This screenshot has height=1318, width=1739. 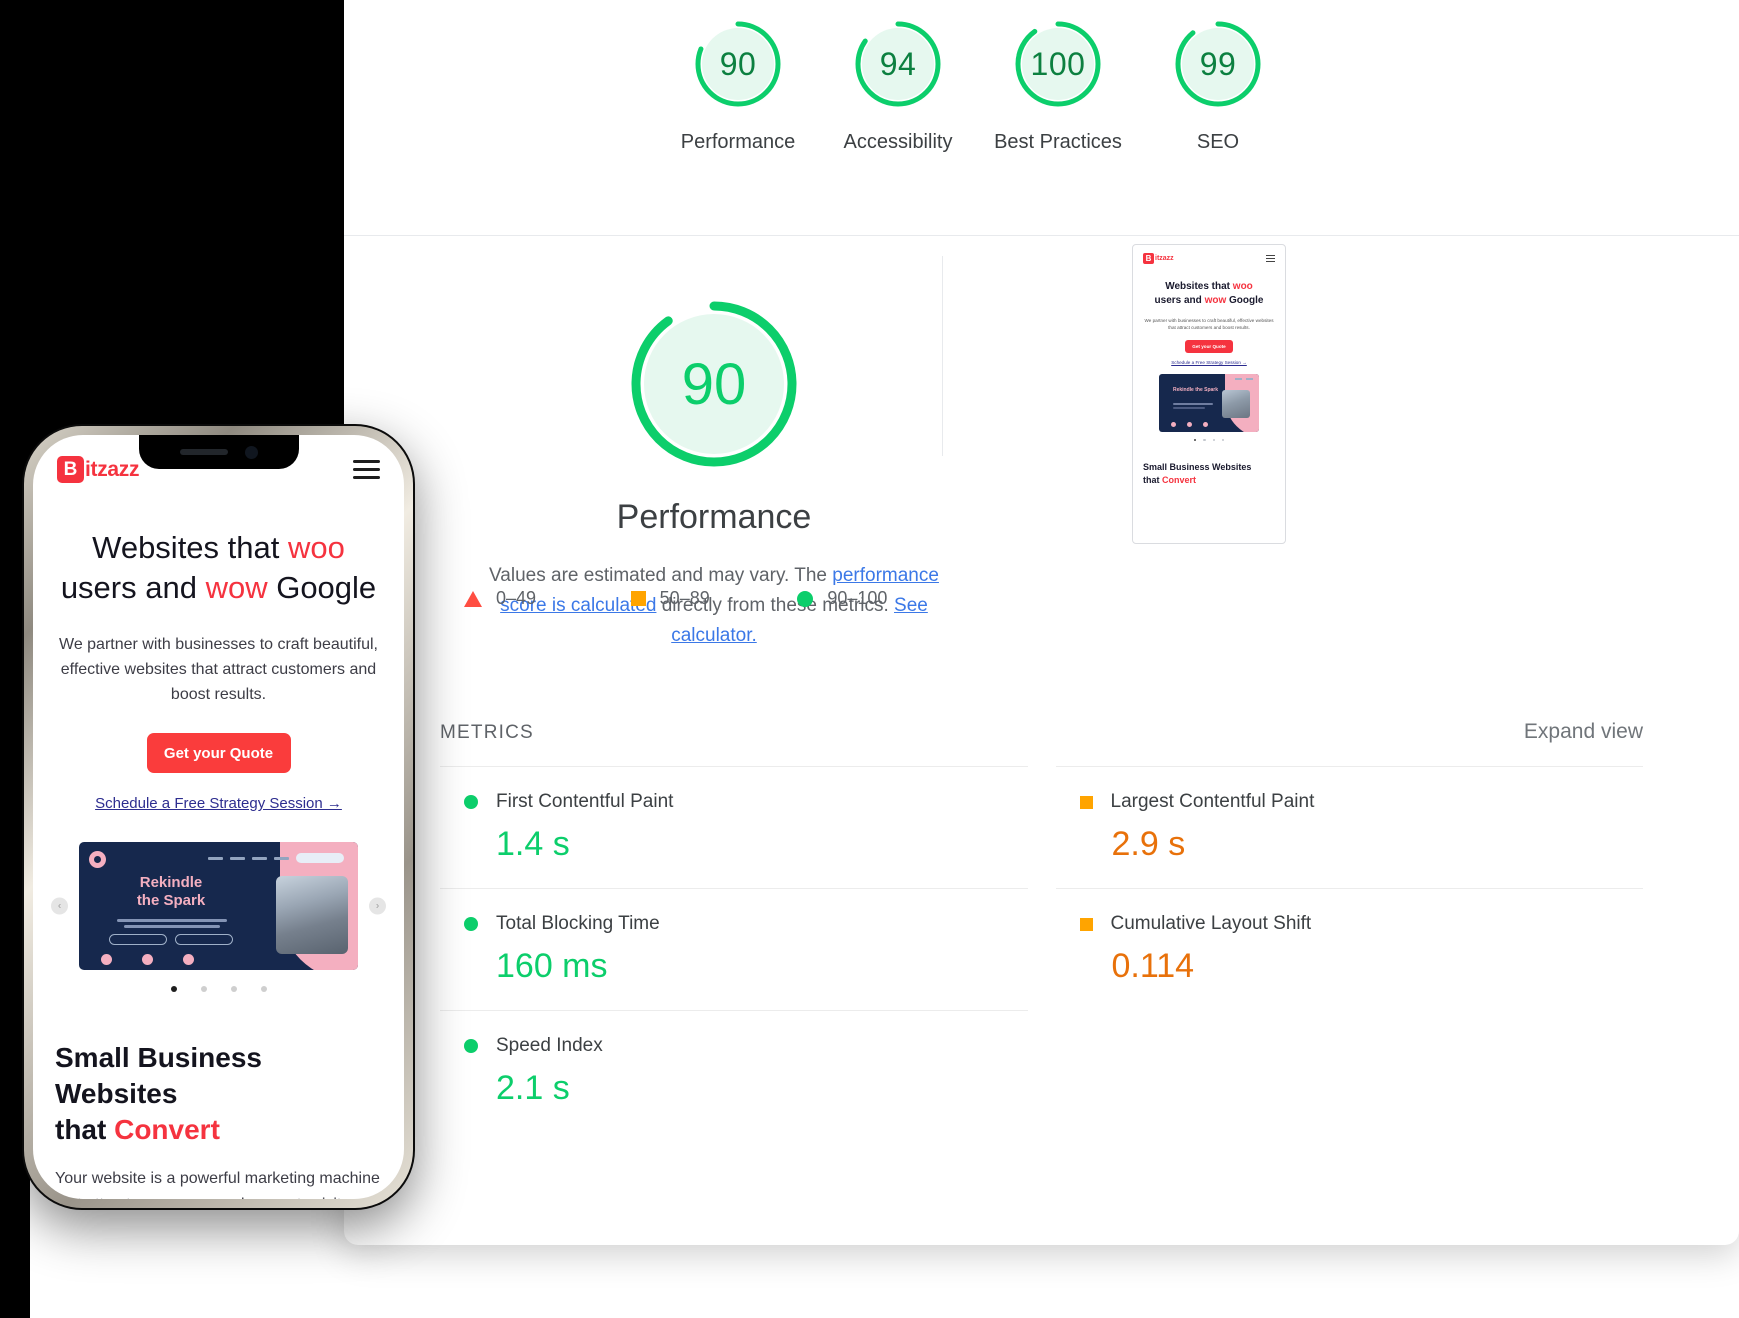 I want to click on gauge-accessibility: 94 Accessibility, so click(x=898, y=87).